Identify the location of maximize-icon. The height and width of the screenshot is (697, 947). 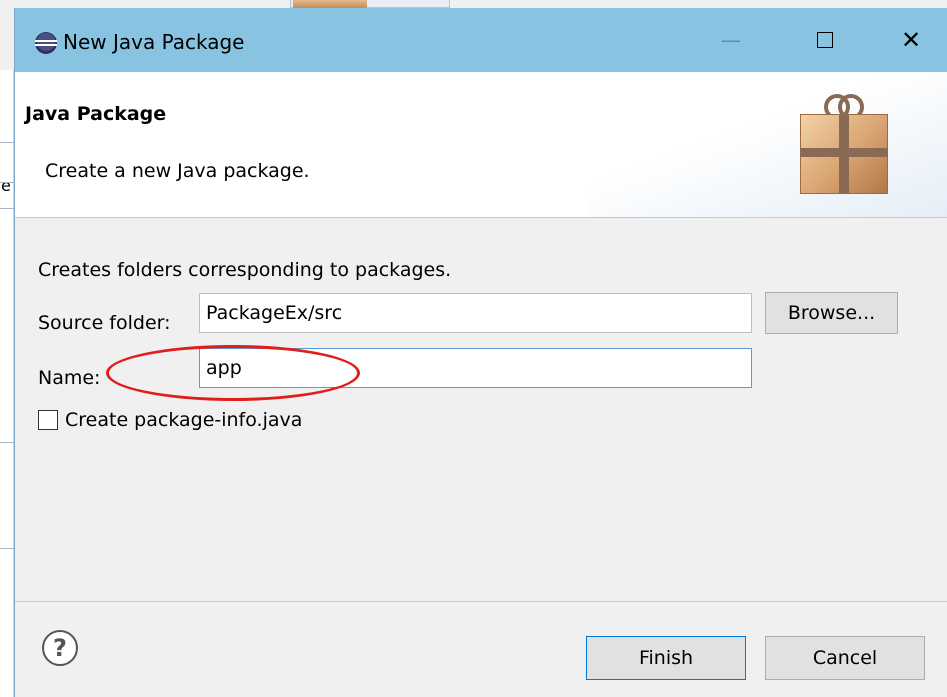
(825, 40).